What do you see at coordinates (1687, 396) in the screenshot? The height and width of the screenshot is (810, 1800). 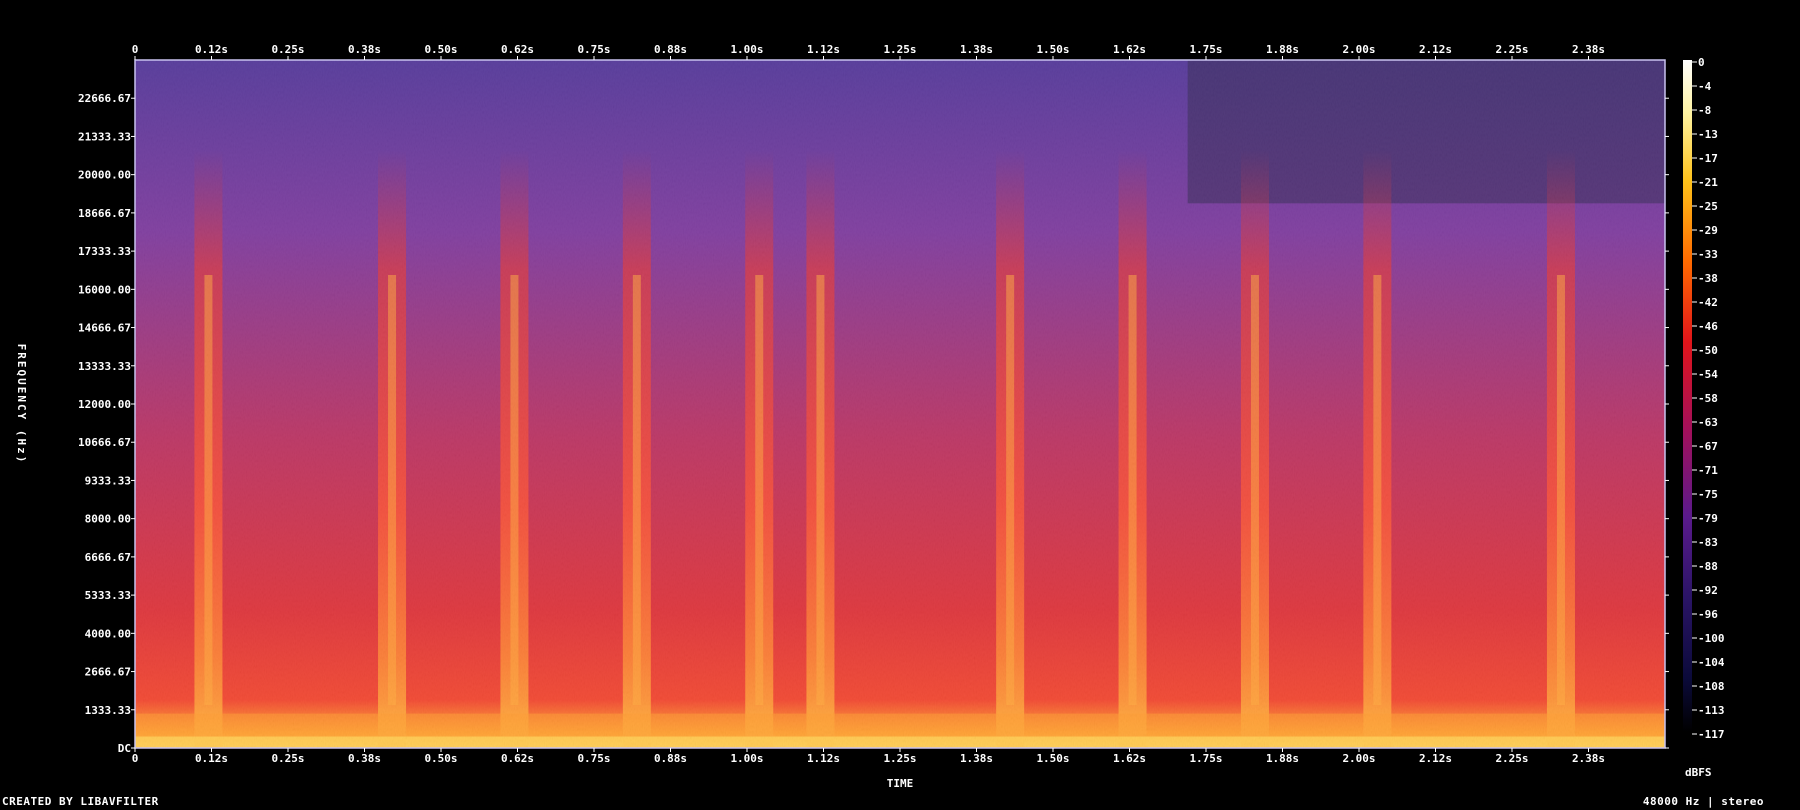 I see `colorbar-gradient` at bounding box center [1687, 396].